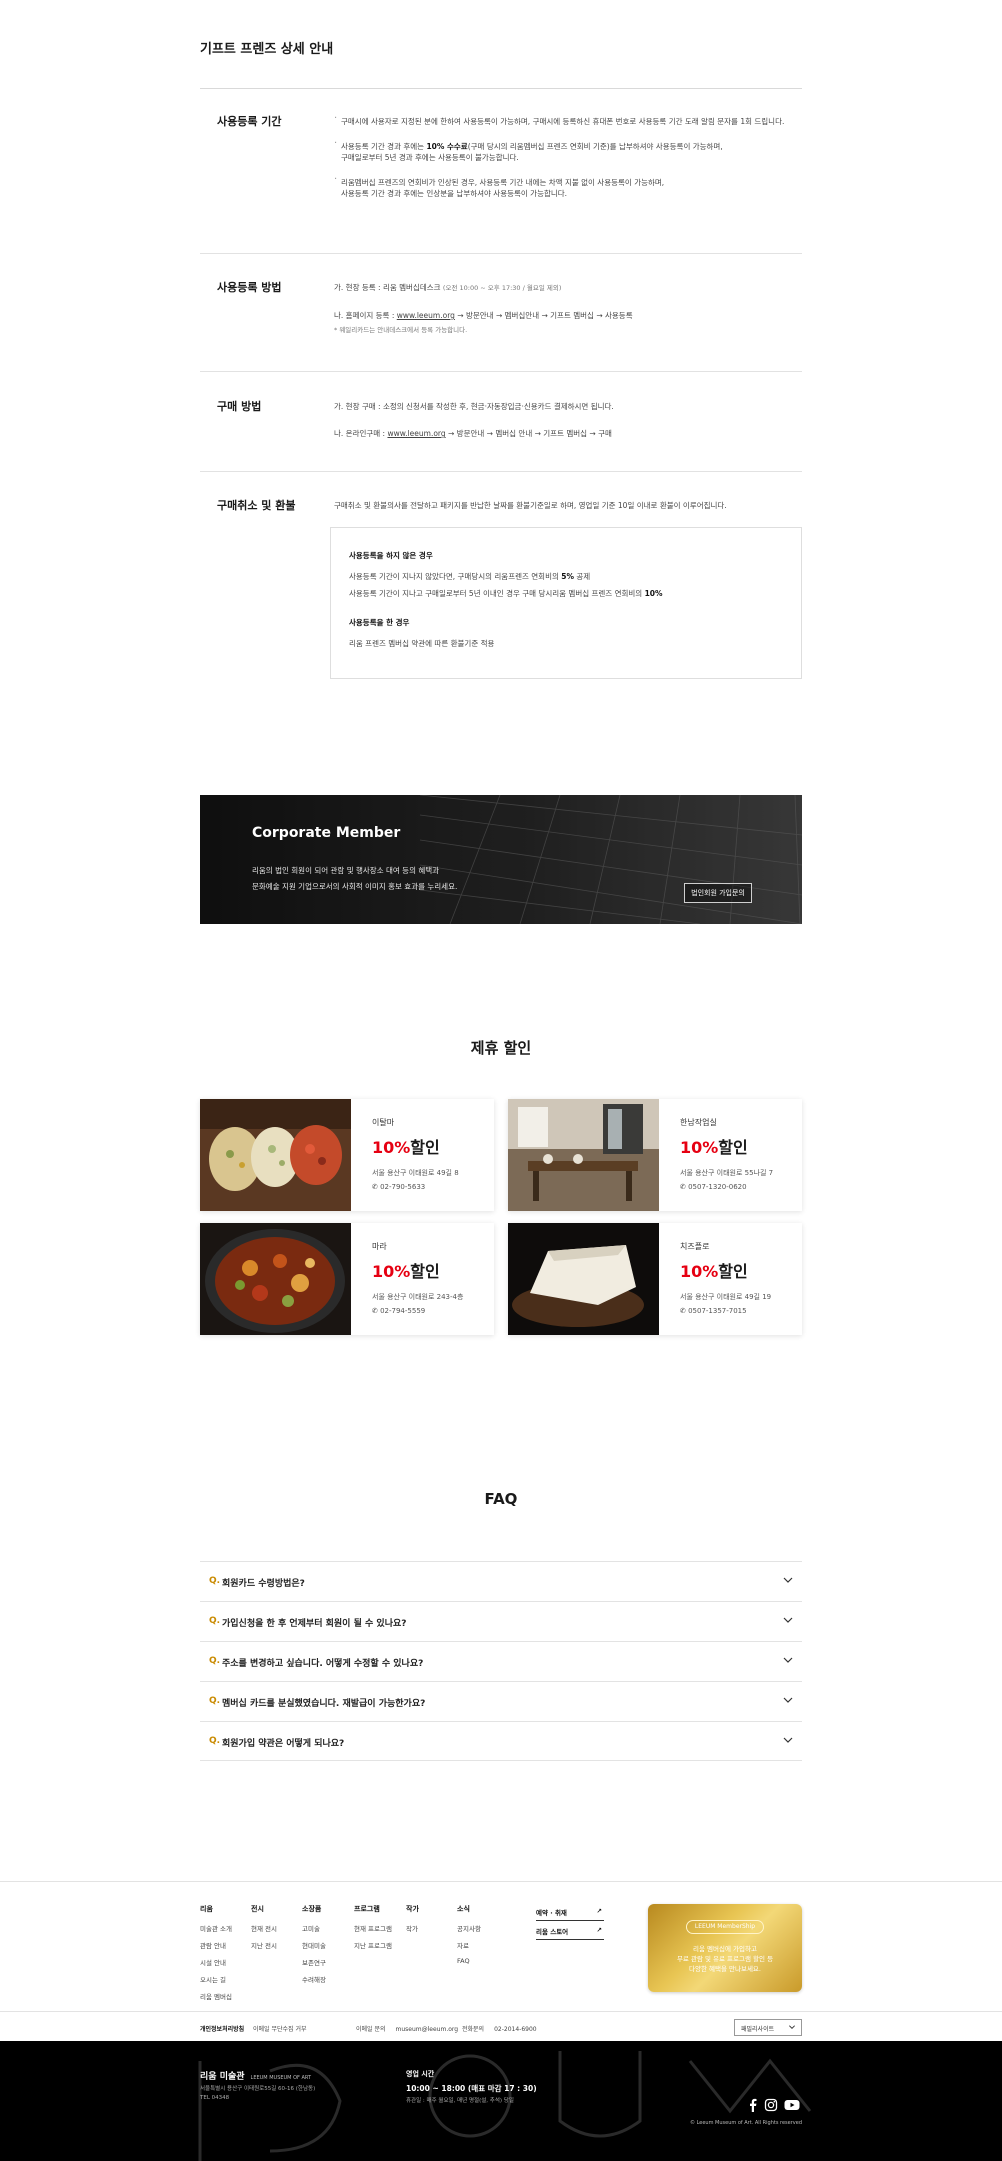 The width and height of the screenshot is (1002, 2161). Describe the element at coordinates (216, 1979) in the screenshot. I see `footer-link: 오시는 길` at that location.